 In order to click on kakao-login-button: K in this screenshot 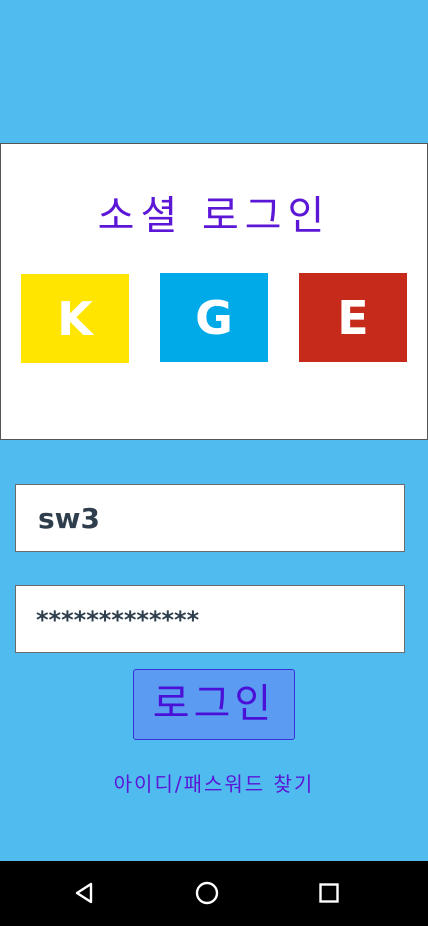, I will do `click(75, 318)`.